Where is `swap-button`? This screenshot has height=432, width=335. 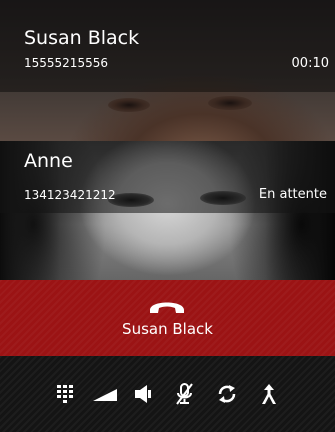 swap-button is located at coordinates (227, 394).